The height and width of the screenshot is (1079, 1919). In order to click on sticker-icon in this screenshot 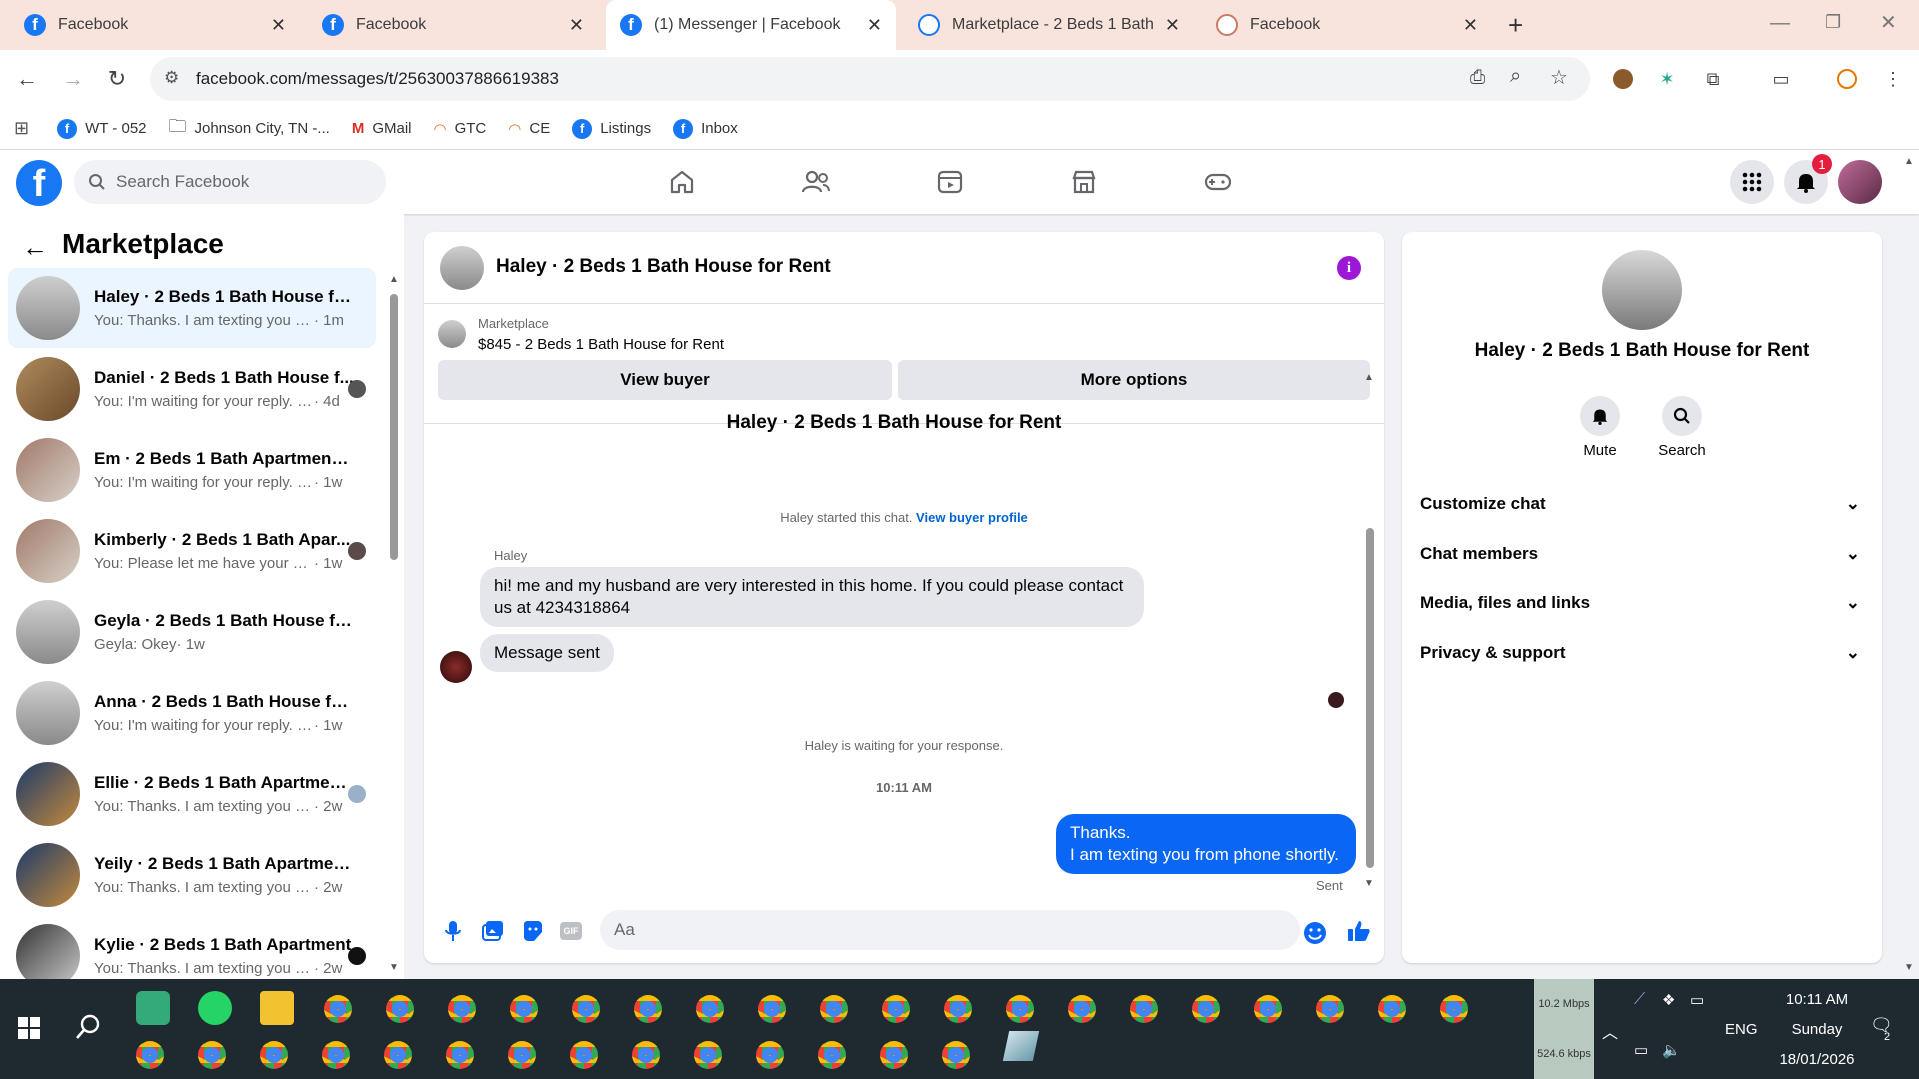, I will do `click(533, 931)`.